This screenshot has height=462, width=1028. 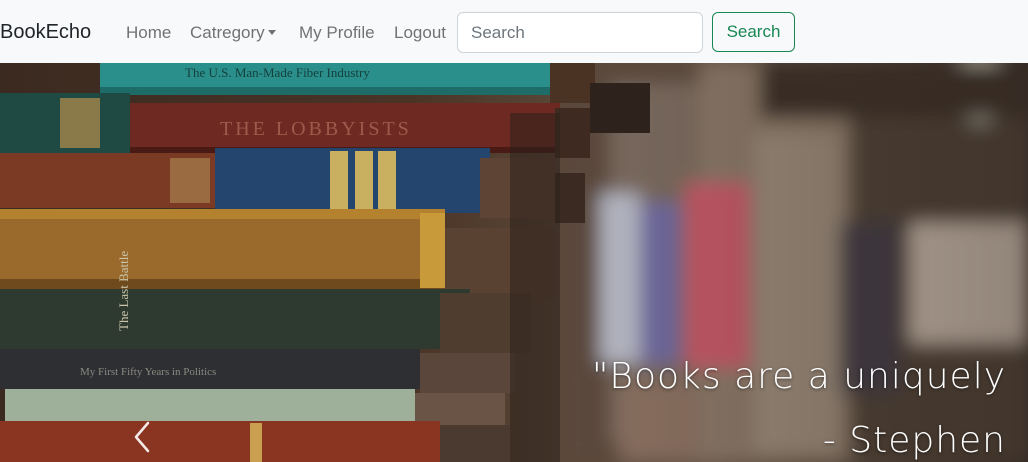 What do you see at coordinates (753, 32) in the screenshot?
I see `search-button: Search` at bounding box center [753, 32].